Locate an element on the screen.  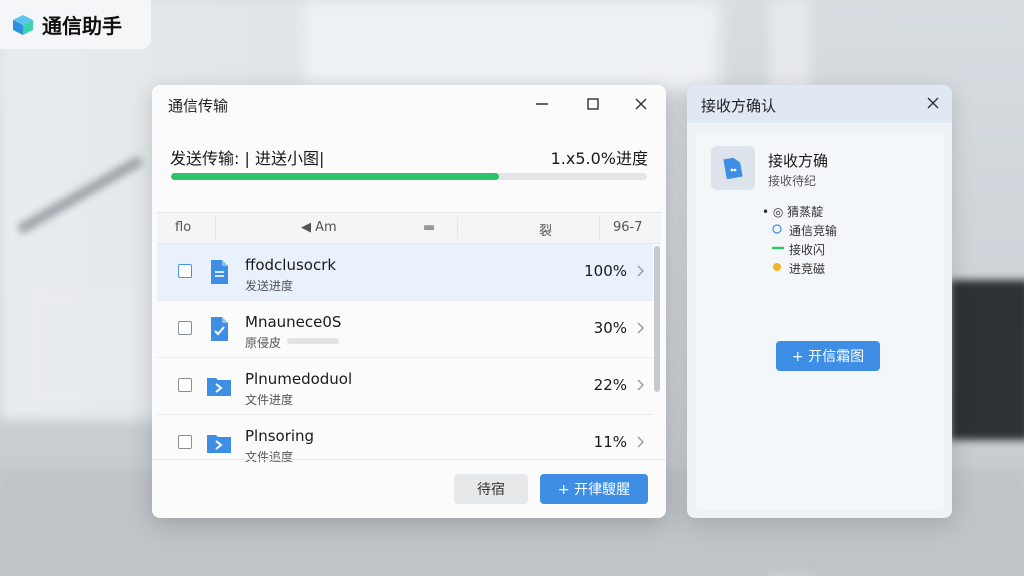
receiver-avatar is located at coordinates (733, 168).